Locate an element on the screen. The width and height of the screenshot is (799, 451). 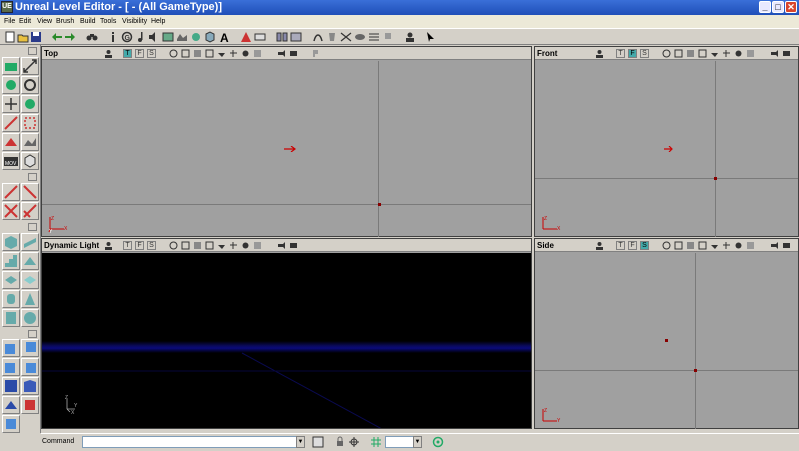
add-antiportal-icon is located at coordinates (11, 424).